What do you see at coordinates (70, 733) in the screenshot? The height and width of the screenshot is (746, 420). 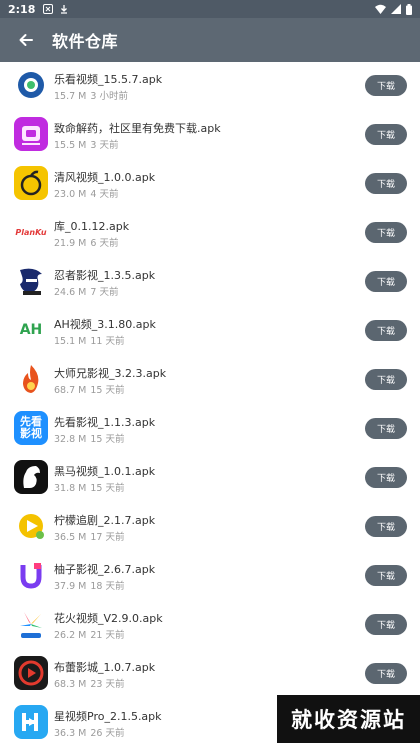 I see `app-size: 36.3 M` at bounding box center [70, 733].